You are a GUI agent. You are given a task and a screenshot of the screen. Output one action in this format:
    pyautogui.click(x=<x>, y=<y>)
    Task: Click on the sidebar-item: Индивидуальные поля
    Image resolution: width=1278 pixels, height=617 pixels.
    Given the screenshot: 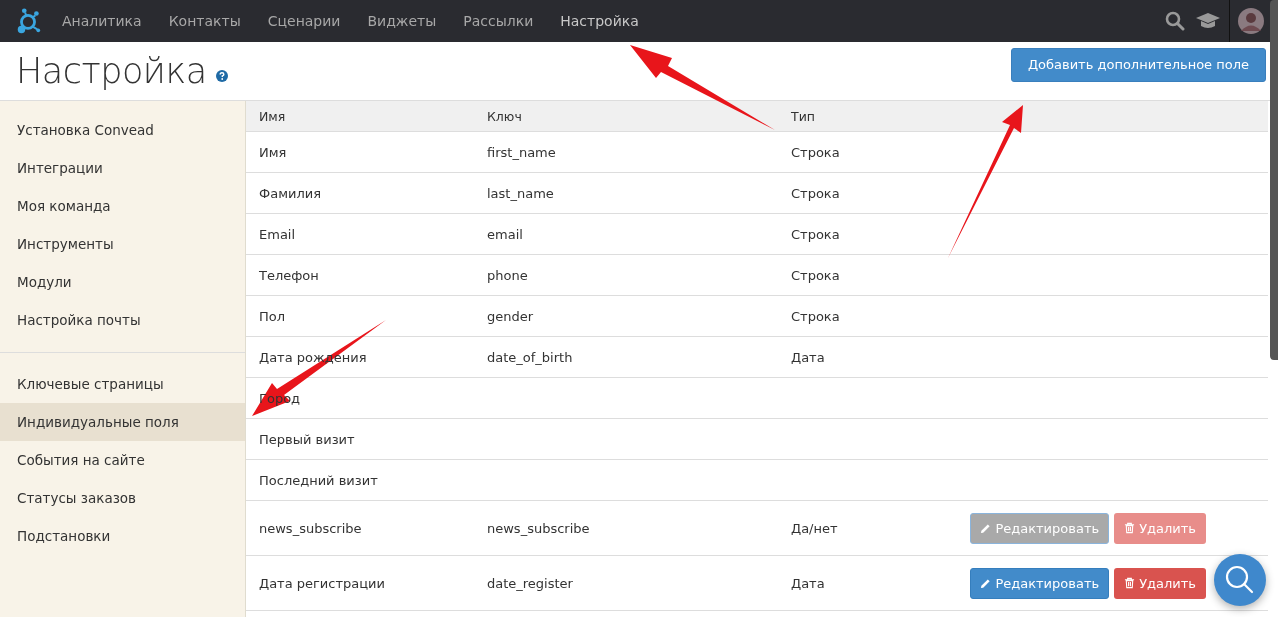 What is the action you would take?
    pyautogui.click(x=122, y=422)
    